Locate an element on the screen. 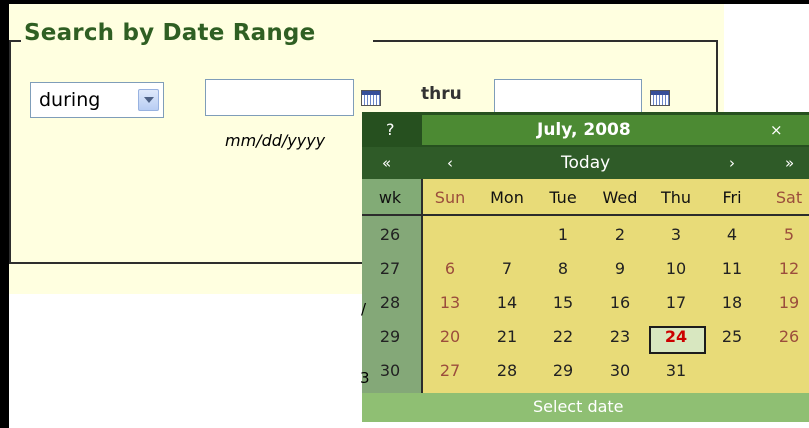 The height and width of the screenshot is (428, 809). range-mode-select: during is located at coordinates (97, 100).